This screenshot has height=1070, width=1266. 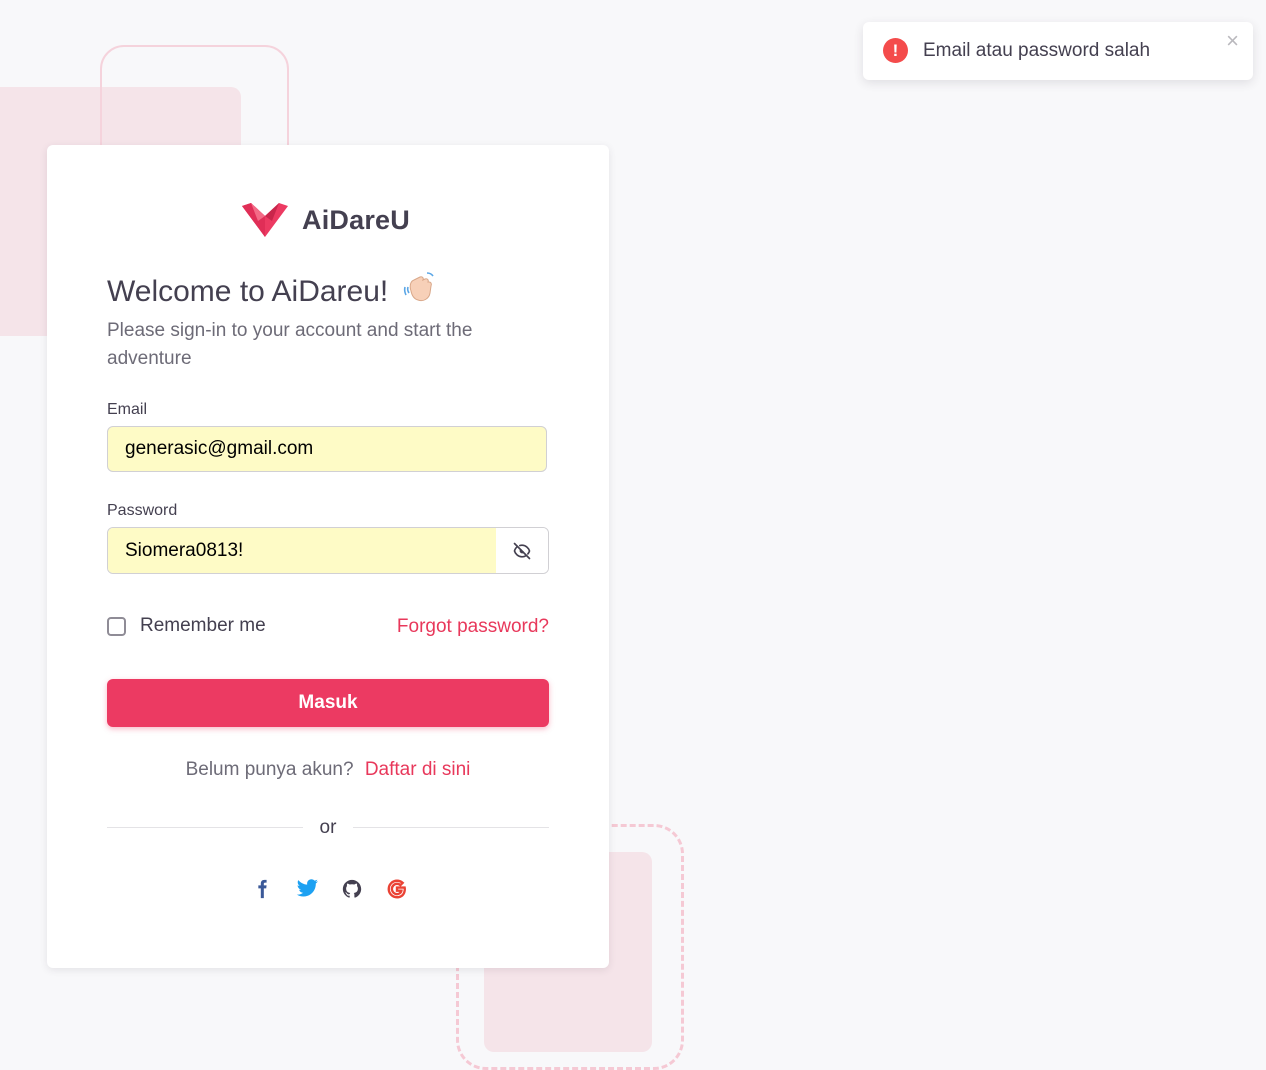 I want to click on close-icon: ×, so click(x=1232, y=41).